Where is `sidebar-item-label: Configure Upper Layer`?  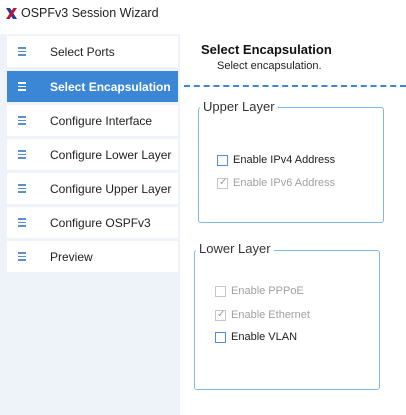
sidebar-item-label: Configure Upper Layer is located at coordinates (111, 188).